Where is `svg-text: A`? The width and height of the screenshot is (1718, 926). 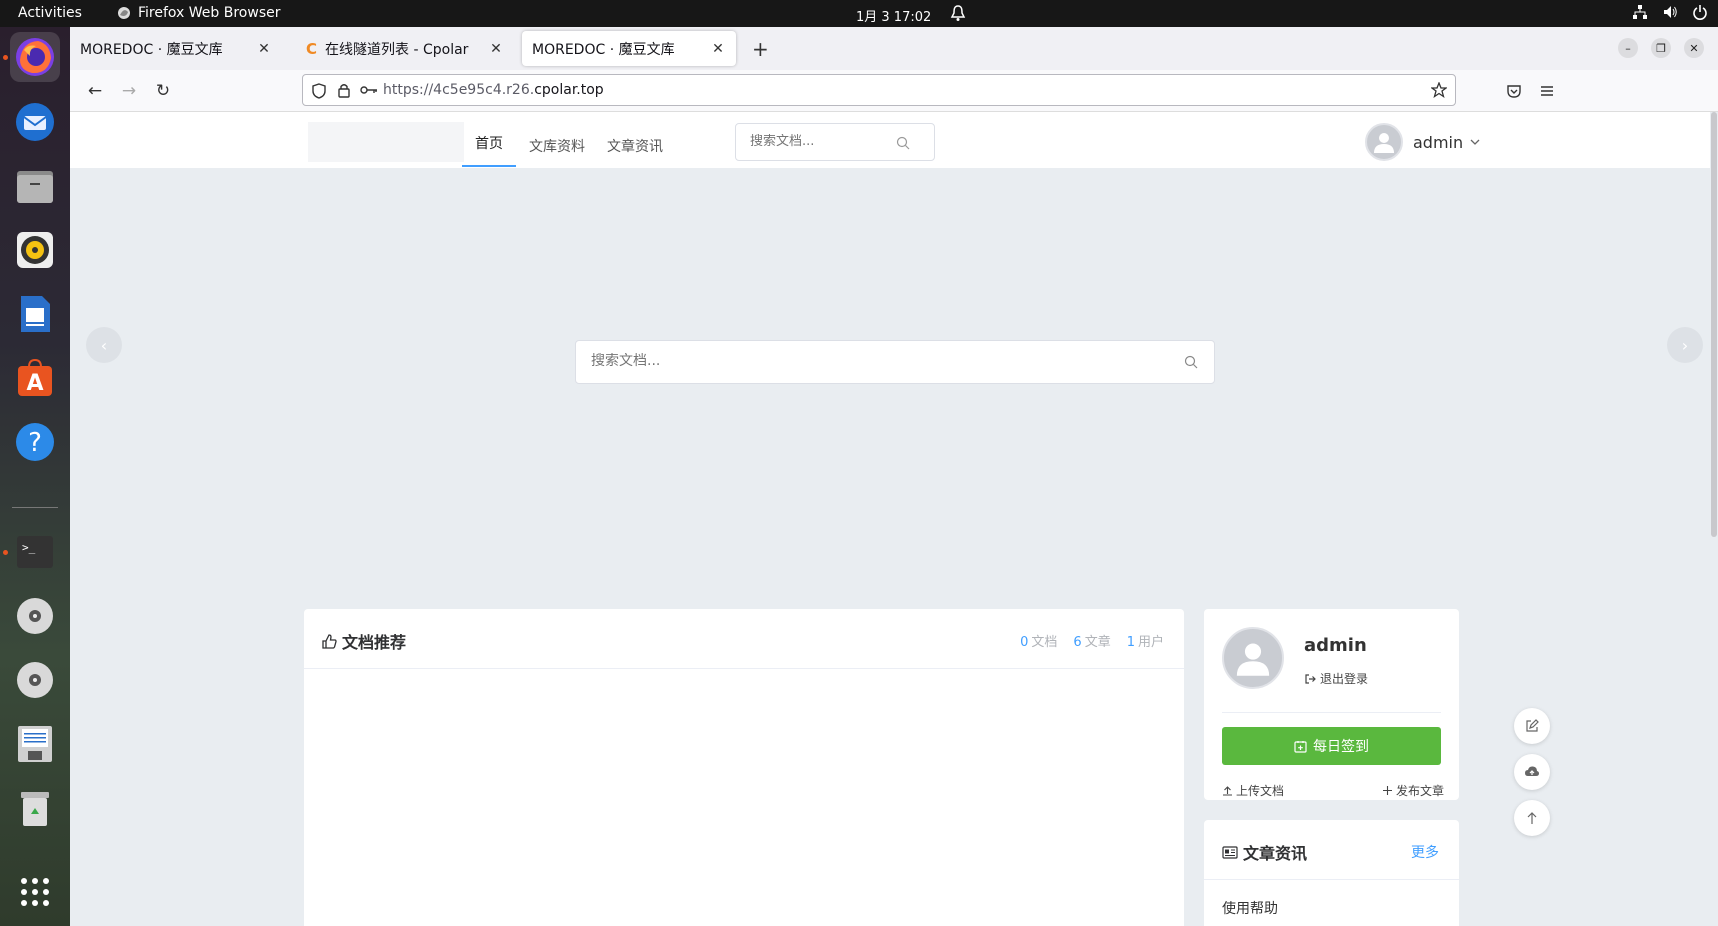 svg-text: A is located at coordinates (34, 383).